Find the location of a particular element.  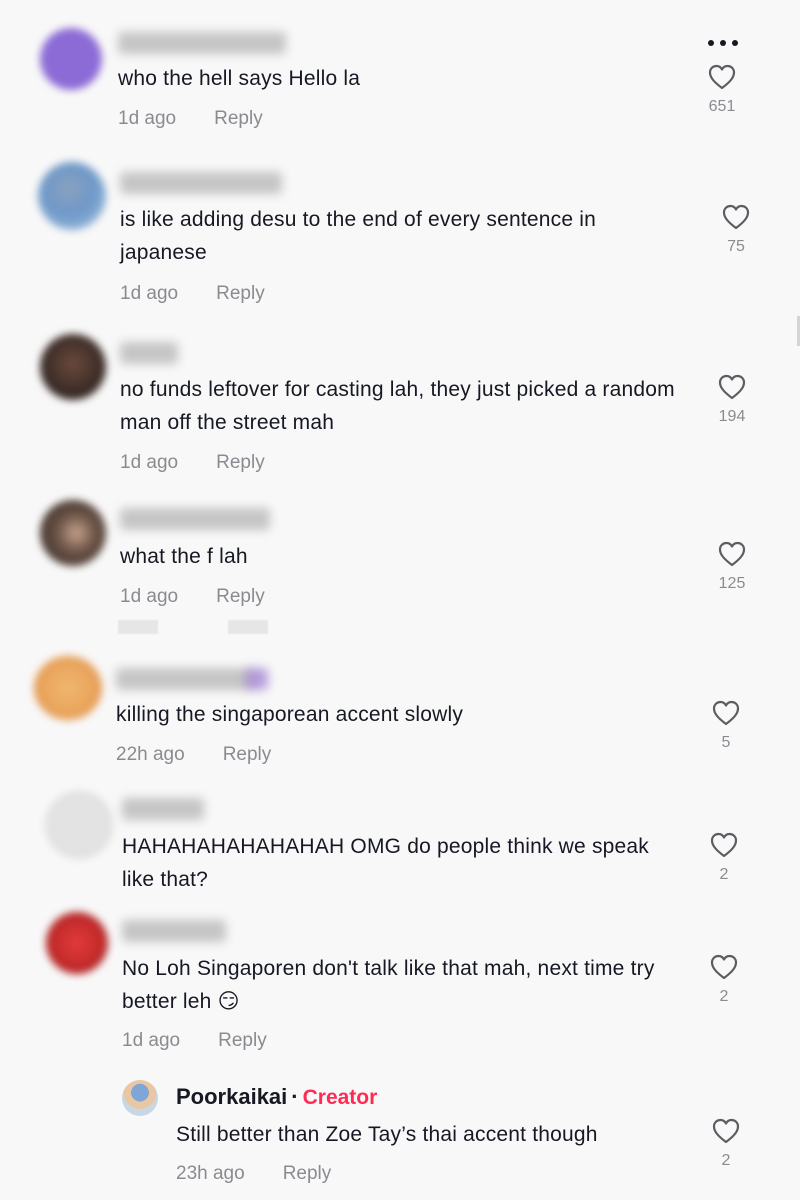

comment-text: what the f lah is located at coordinates (184, 556).